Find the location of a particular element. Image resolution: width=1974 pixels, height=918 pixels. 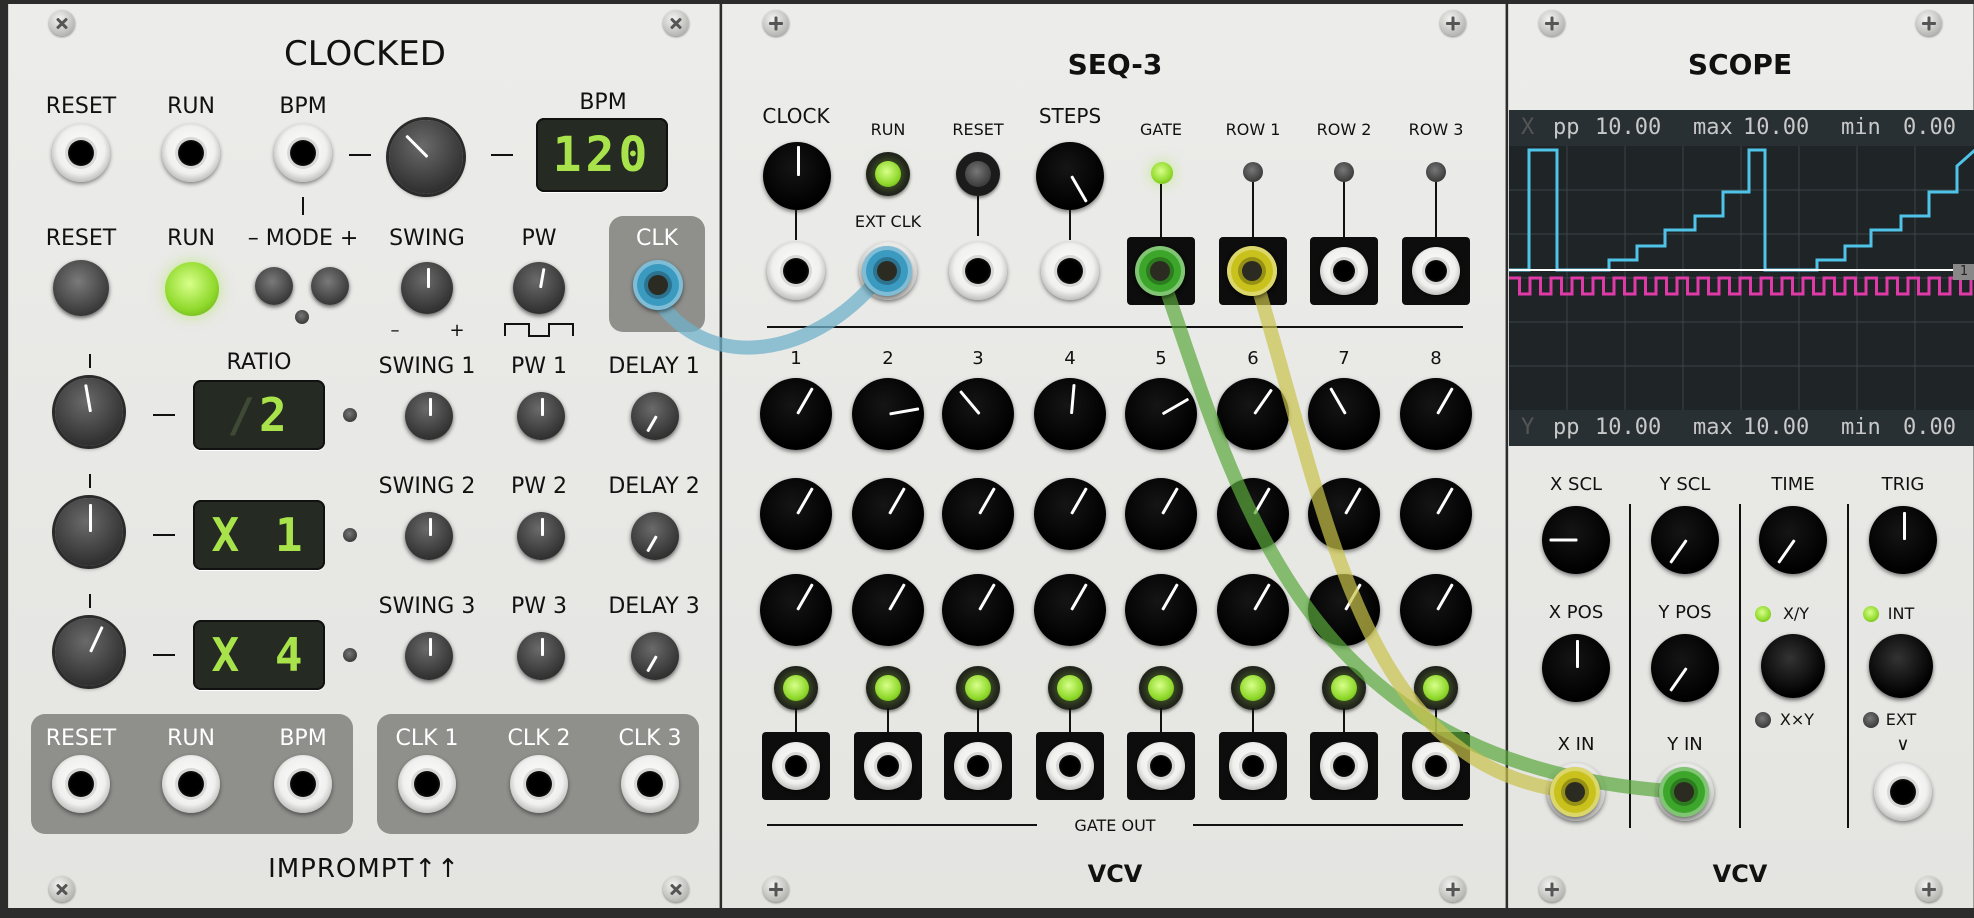

mode-minus-button is located at coordinates (274, 286).